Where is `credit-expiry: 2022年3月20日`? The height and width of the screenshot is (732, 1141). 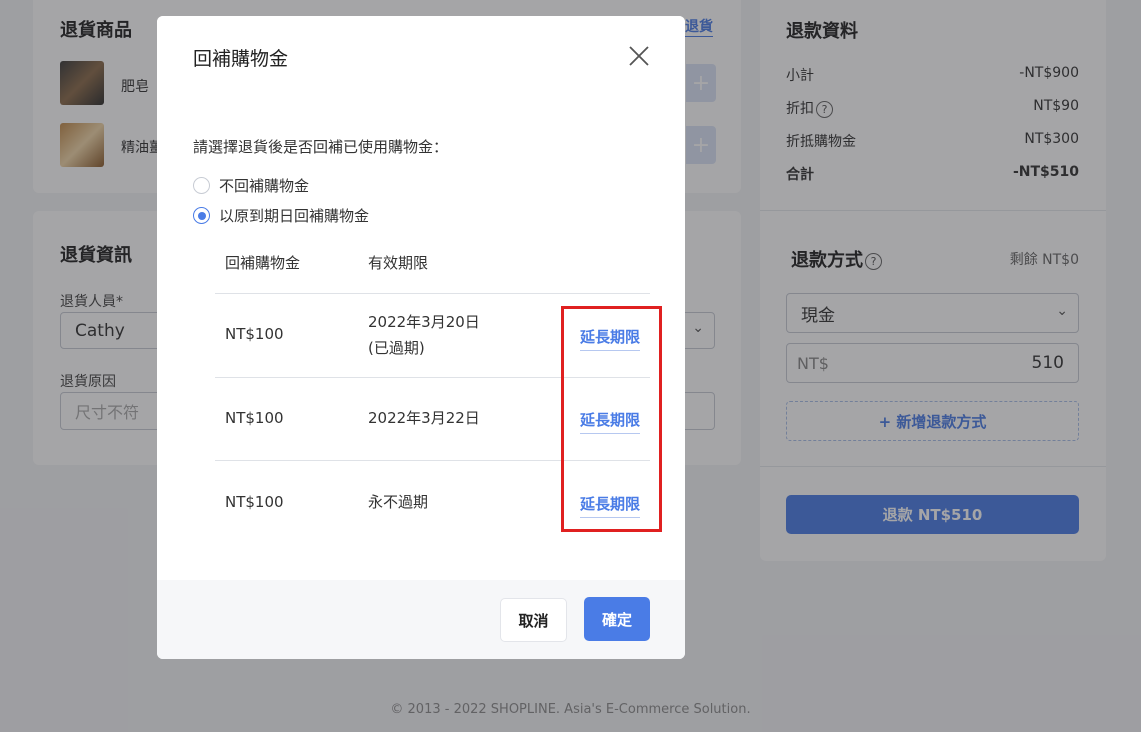 credit-expiry: 2022年3月20日 is located at coordinates (424, 322).